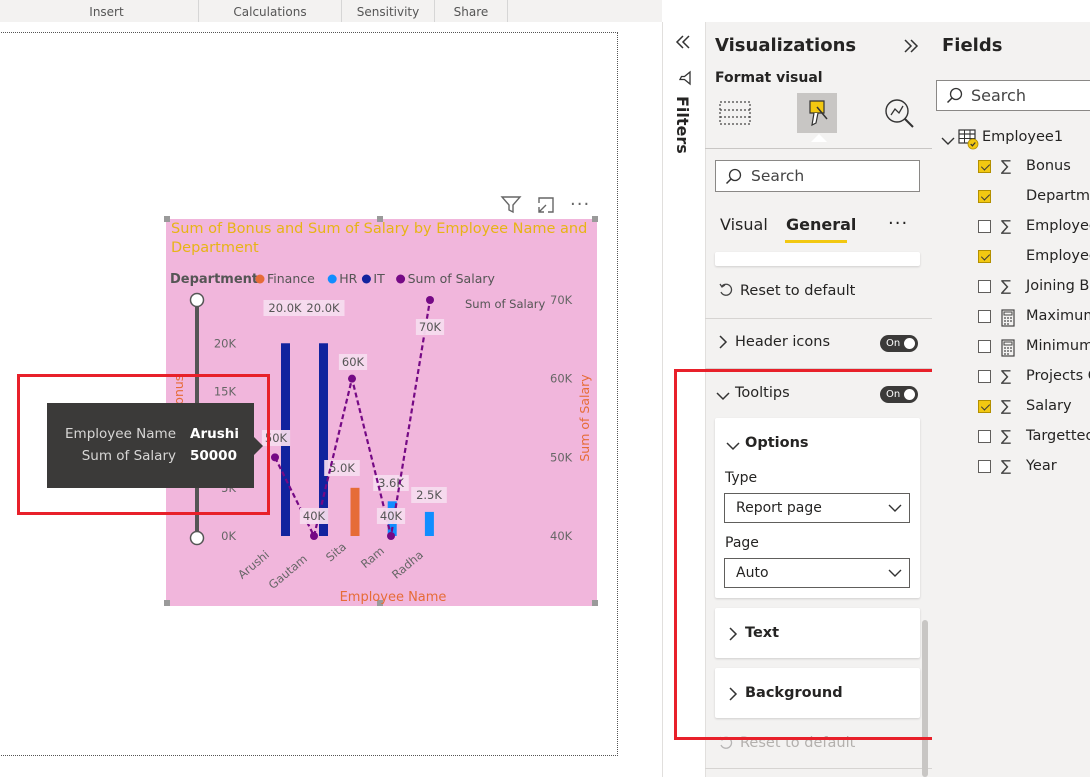 This screenshot has height=777, width=1090. Describe the element at coordinates (778, 176) in the screenshot. I see `format-search-placeholder: Search` at that location.